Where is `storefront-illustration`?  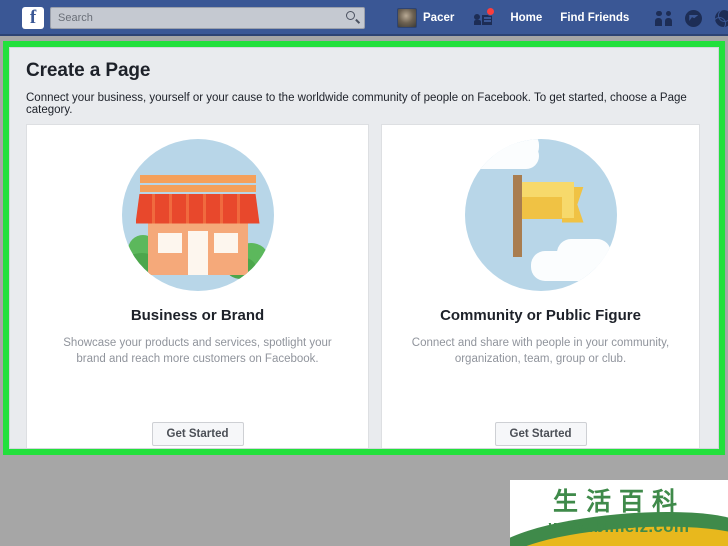 storefront-illustration is located at coordinates (197, 214).